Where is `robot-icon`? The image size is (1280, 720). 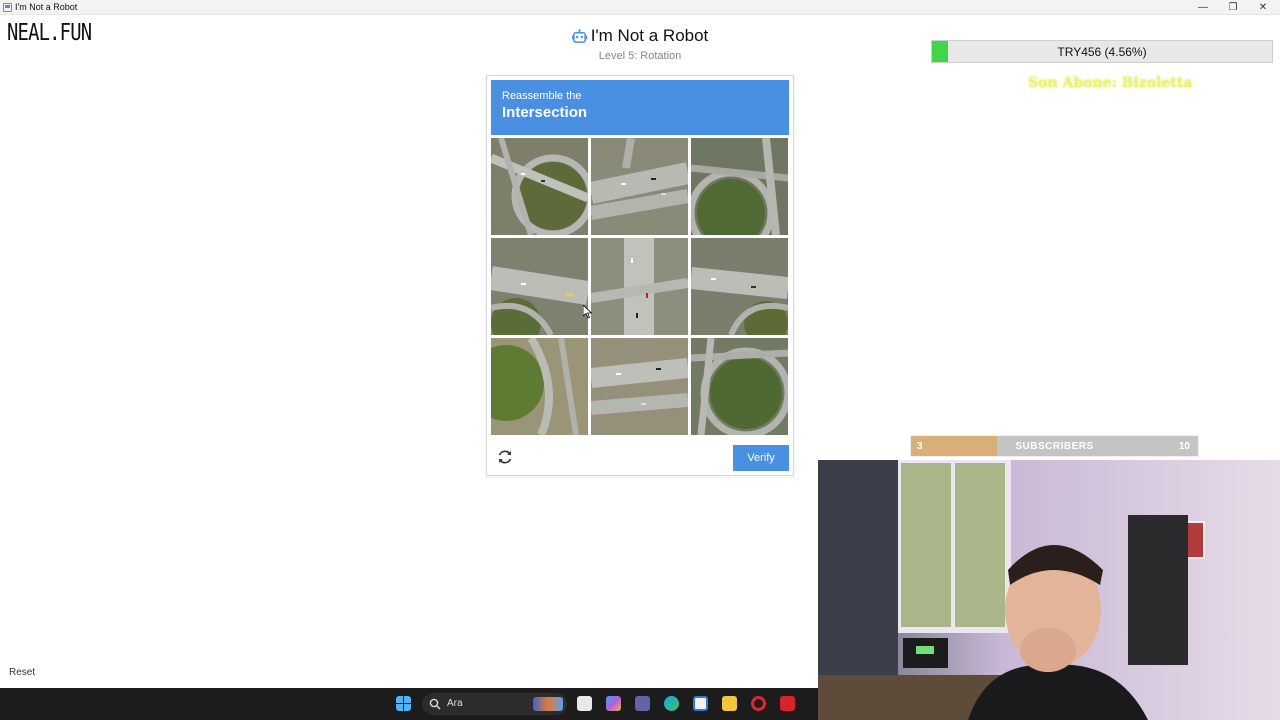 robot-icon is located at coordinates (579, 35).